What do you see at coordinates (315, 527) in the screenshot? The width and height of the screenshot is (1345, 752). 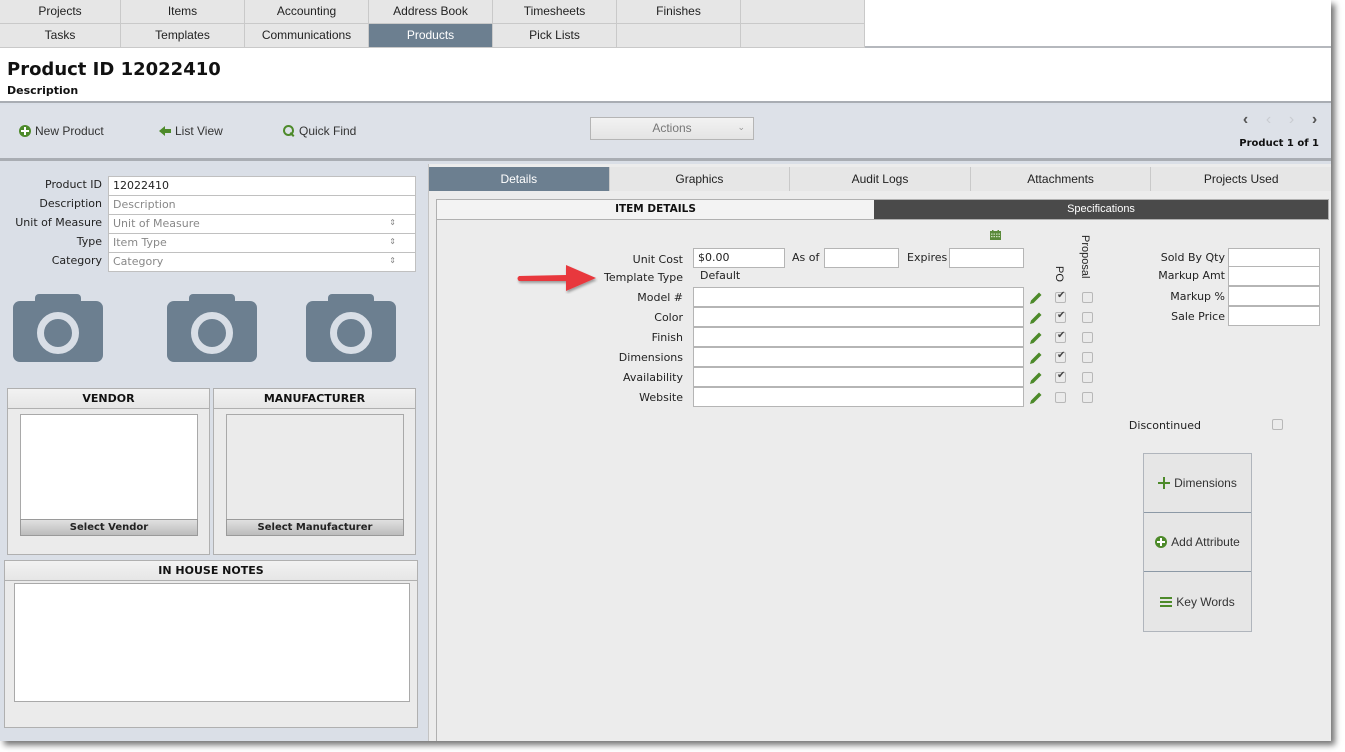 I see `select-manufacturer-button: Select Manufacturer` at bounding box center [315, 527].